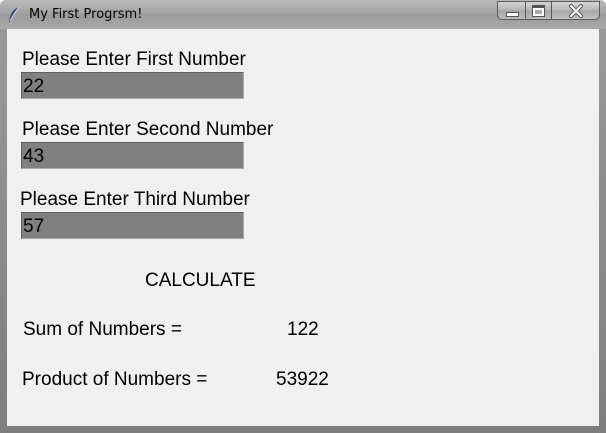  What do you see at coordinates (14, 15) in the screenshot?
I see `feather-icon` at bounding box center [14, 15].